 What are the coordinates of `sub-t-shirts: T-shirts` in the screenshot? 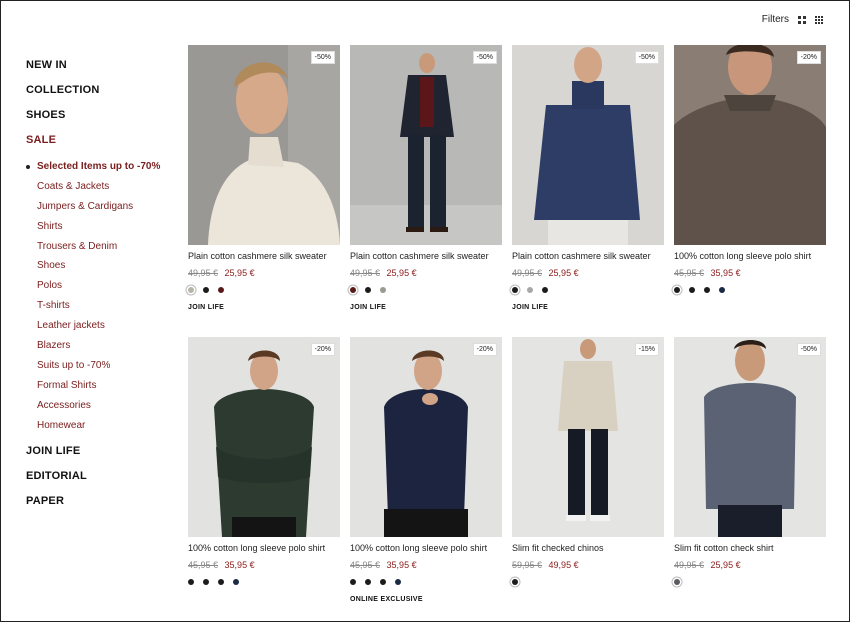 It's located at (101, 310).